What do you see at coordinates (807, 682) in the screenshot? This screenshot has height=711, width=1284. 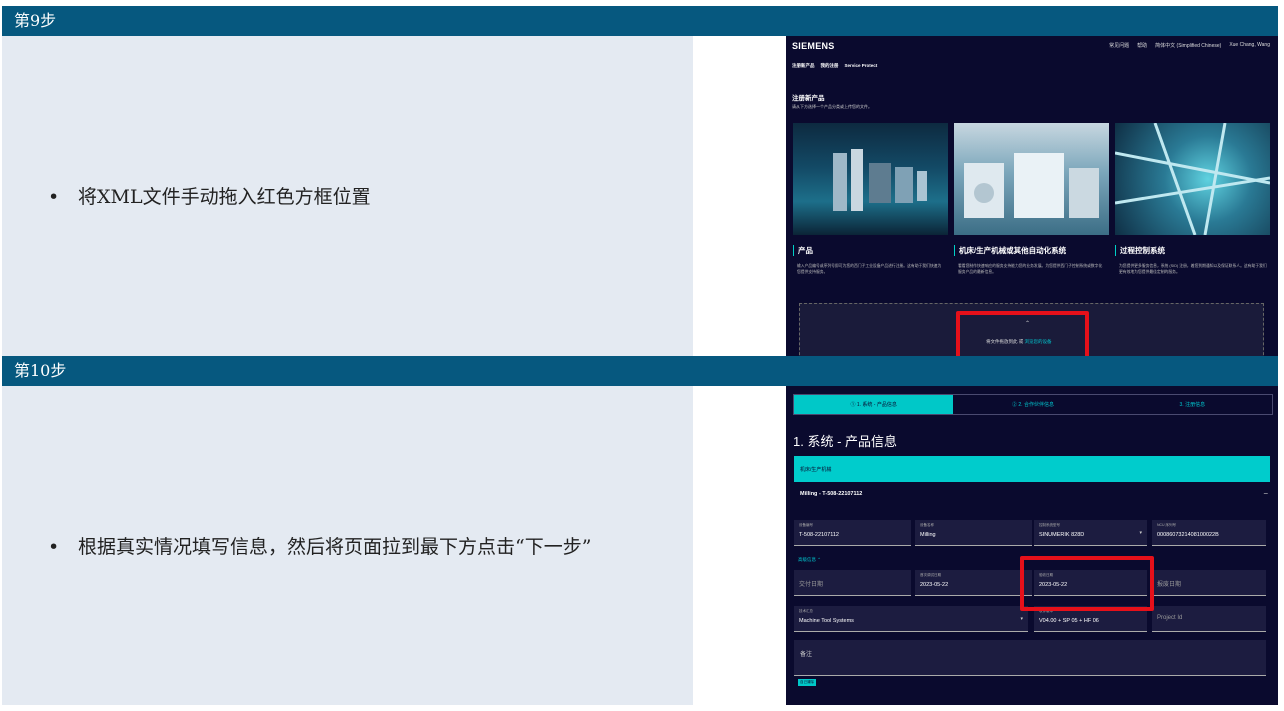 I see `clear-chip: 自己清除` at bounding box center [807, 682].